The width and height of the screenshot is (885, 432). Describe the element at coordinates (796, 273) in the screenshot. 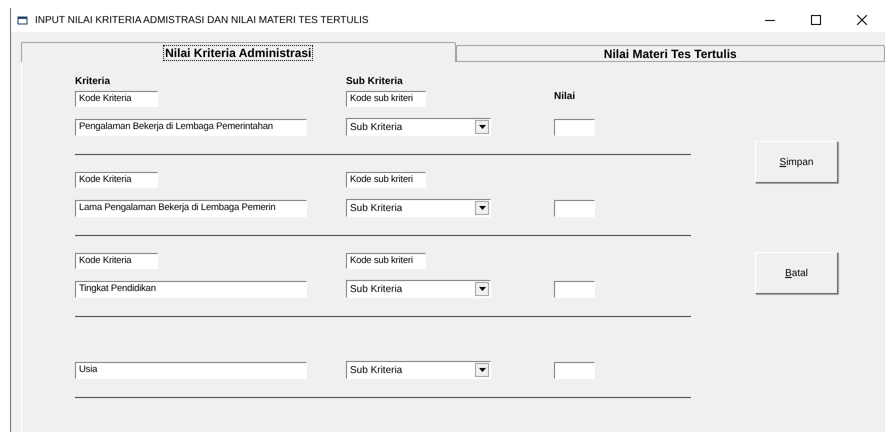

I see `cancel-button: Batal` at that location.